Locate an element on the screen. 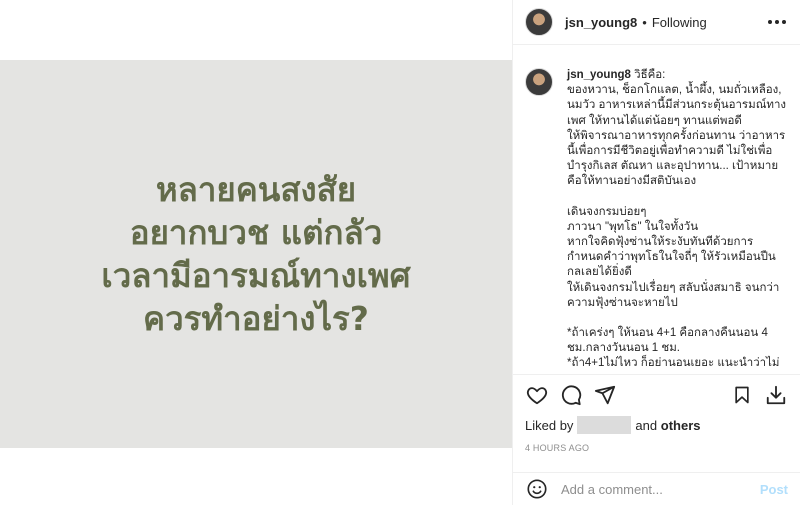 The width and height of the screenshot is (800, 505). caption-line: หากใจคิดฟุ้งซ่านให้ระงับทันทีด้วยการ is located at coordinates (660, 242).